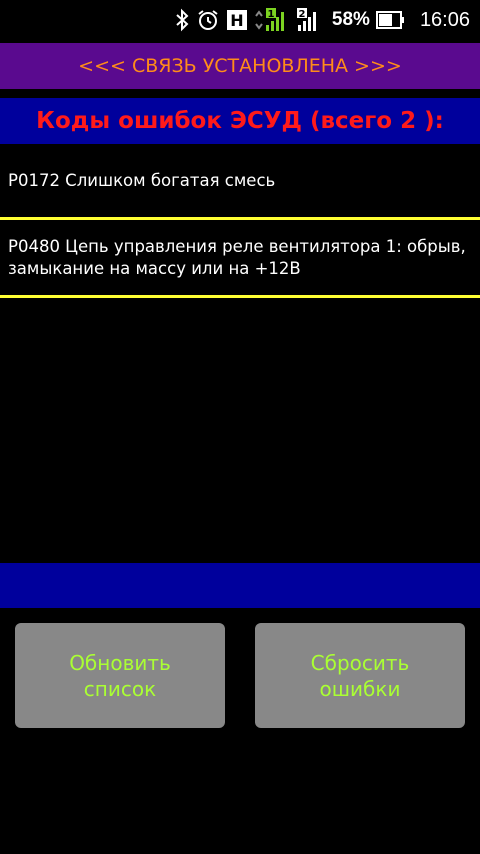 The height and width of the screenshot is (854, 480). I want to click on battery-icon, so click(390, 20).